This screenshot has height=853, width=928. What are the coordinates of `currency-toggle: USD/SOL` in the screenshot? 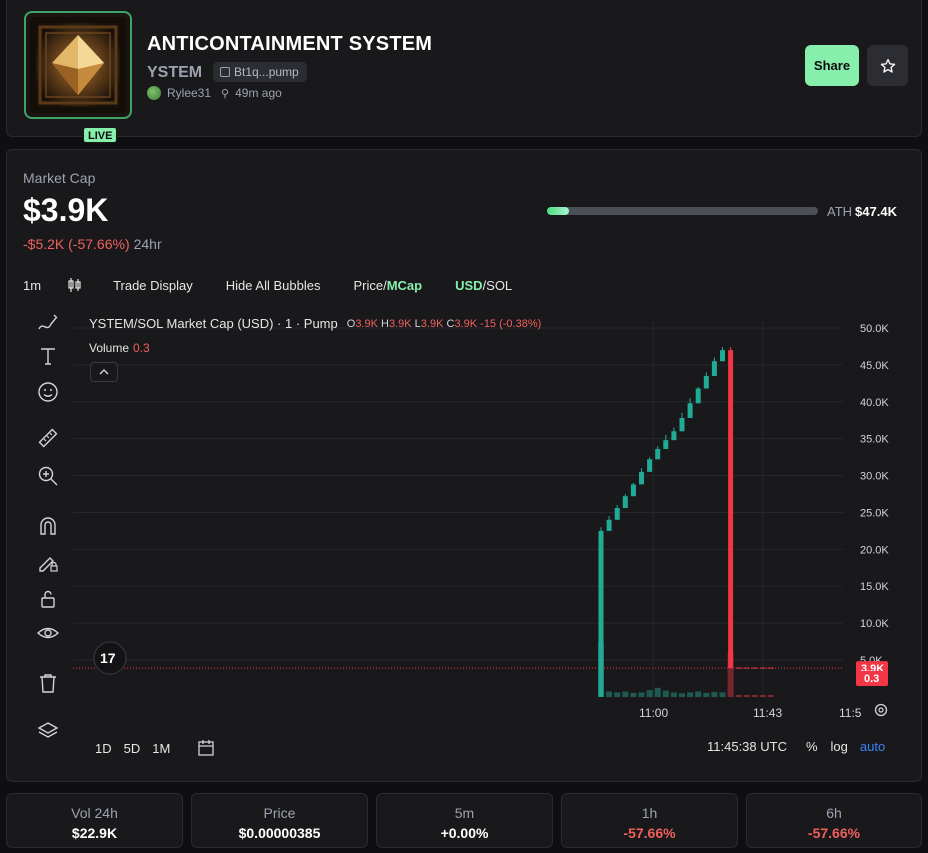 It's located at (483, 285).